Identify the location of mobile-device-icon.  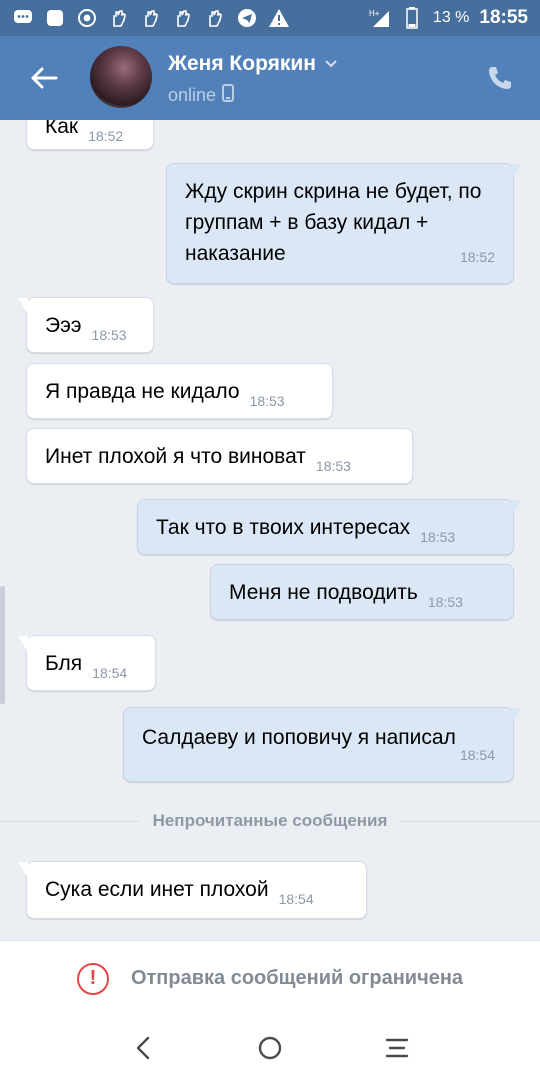
(228, 95).